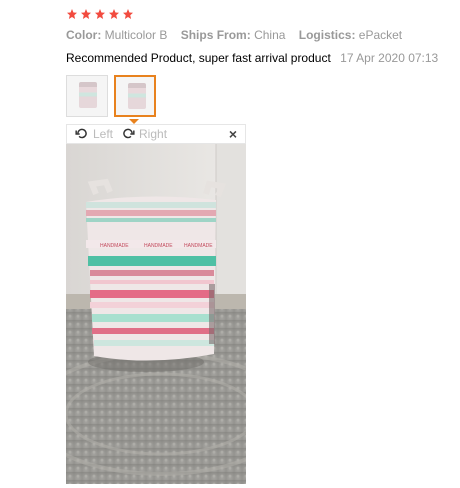 This screenshot has width=460, height=488. What do you see at coordinates (129, 133) in the screenshot?
I see `rotate-right-icon` at bounding box center [129, 133].